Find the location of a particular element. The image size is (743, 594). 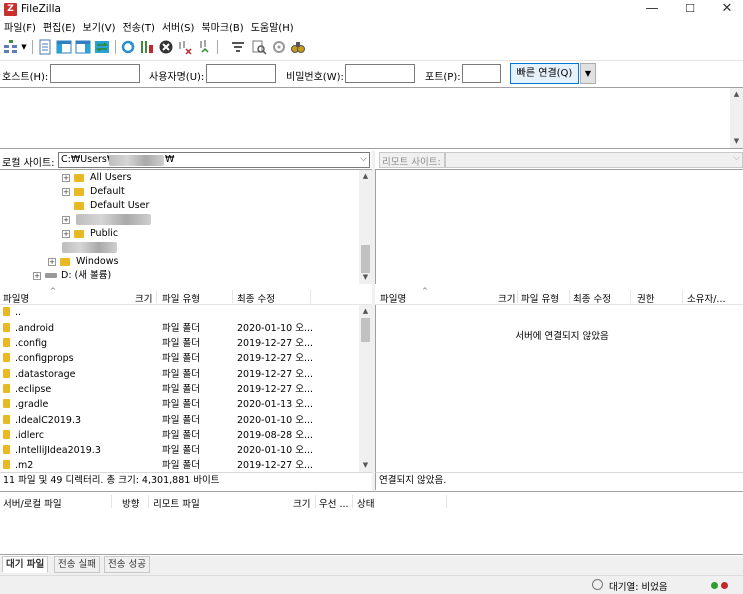

search-files-icon is located at coordinates (298, 47).